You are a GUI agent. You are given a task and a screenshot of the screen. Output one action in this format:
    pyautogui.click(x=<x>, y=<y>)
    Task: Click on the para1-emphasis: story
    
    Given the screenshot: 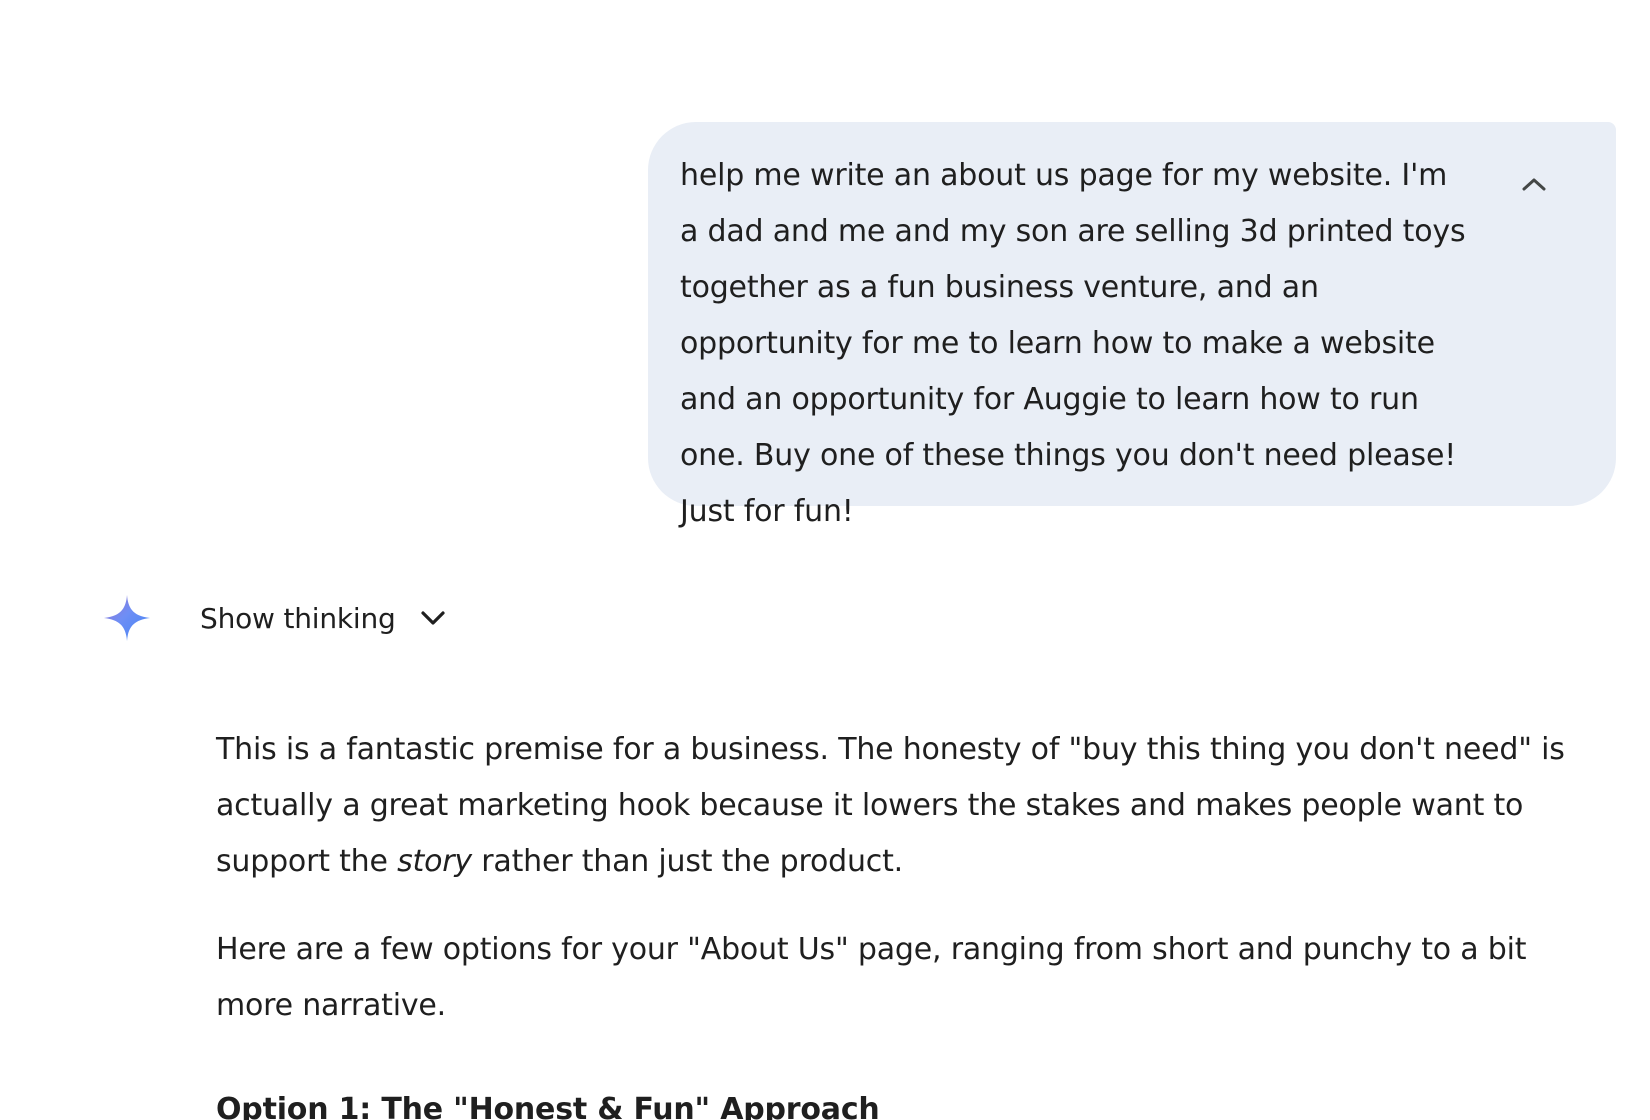 What is the action you would take?
    pyautogui.click(x=434, y=861)
    